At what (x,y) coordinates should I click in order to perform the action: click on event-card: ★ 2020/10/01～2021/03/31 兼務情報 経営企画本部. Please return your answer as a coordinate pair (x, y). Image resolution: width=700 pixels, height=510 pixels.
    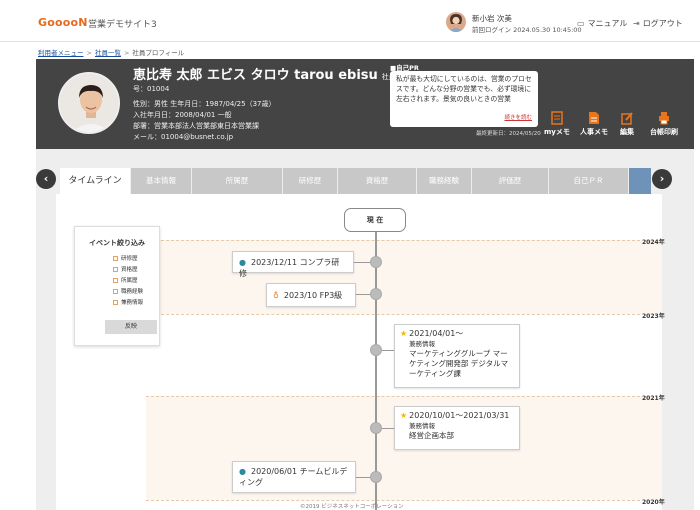
    Looking at the image, I should click on (457, 428).